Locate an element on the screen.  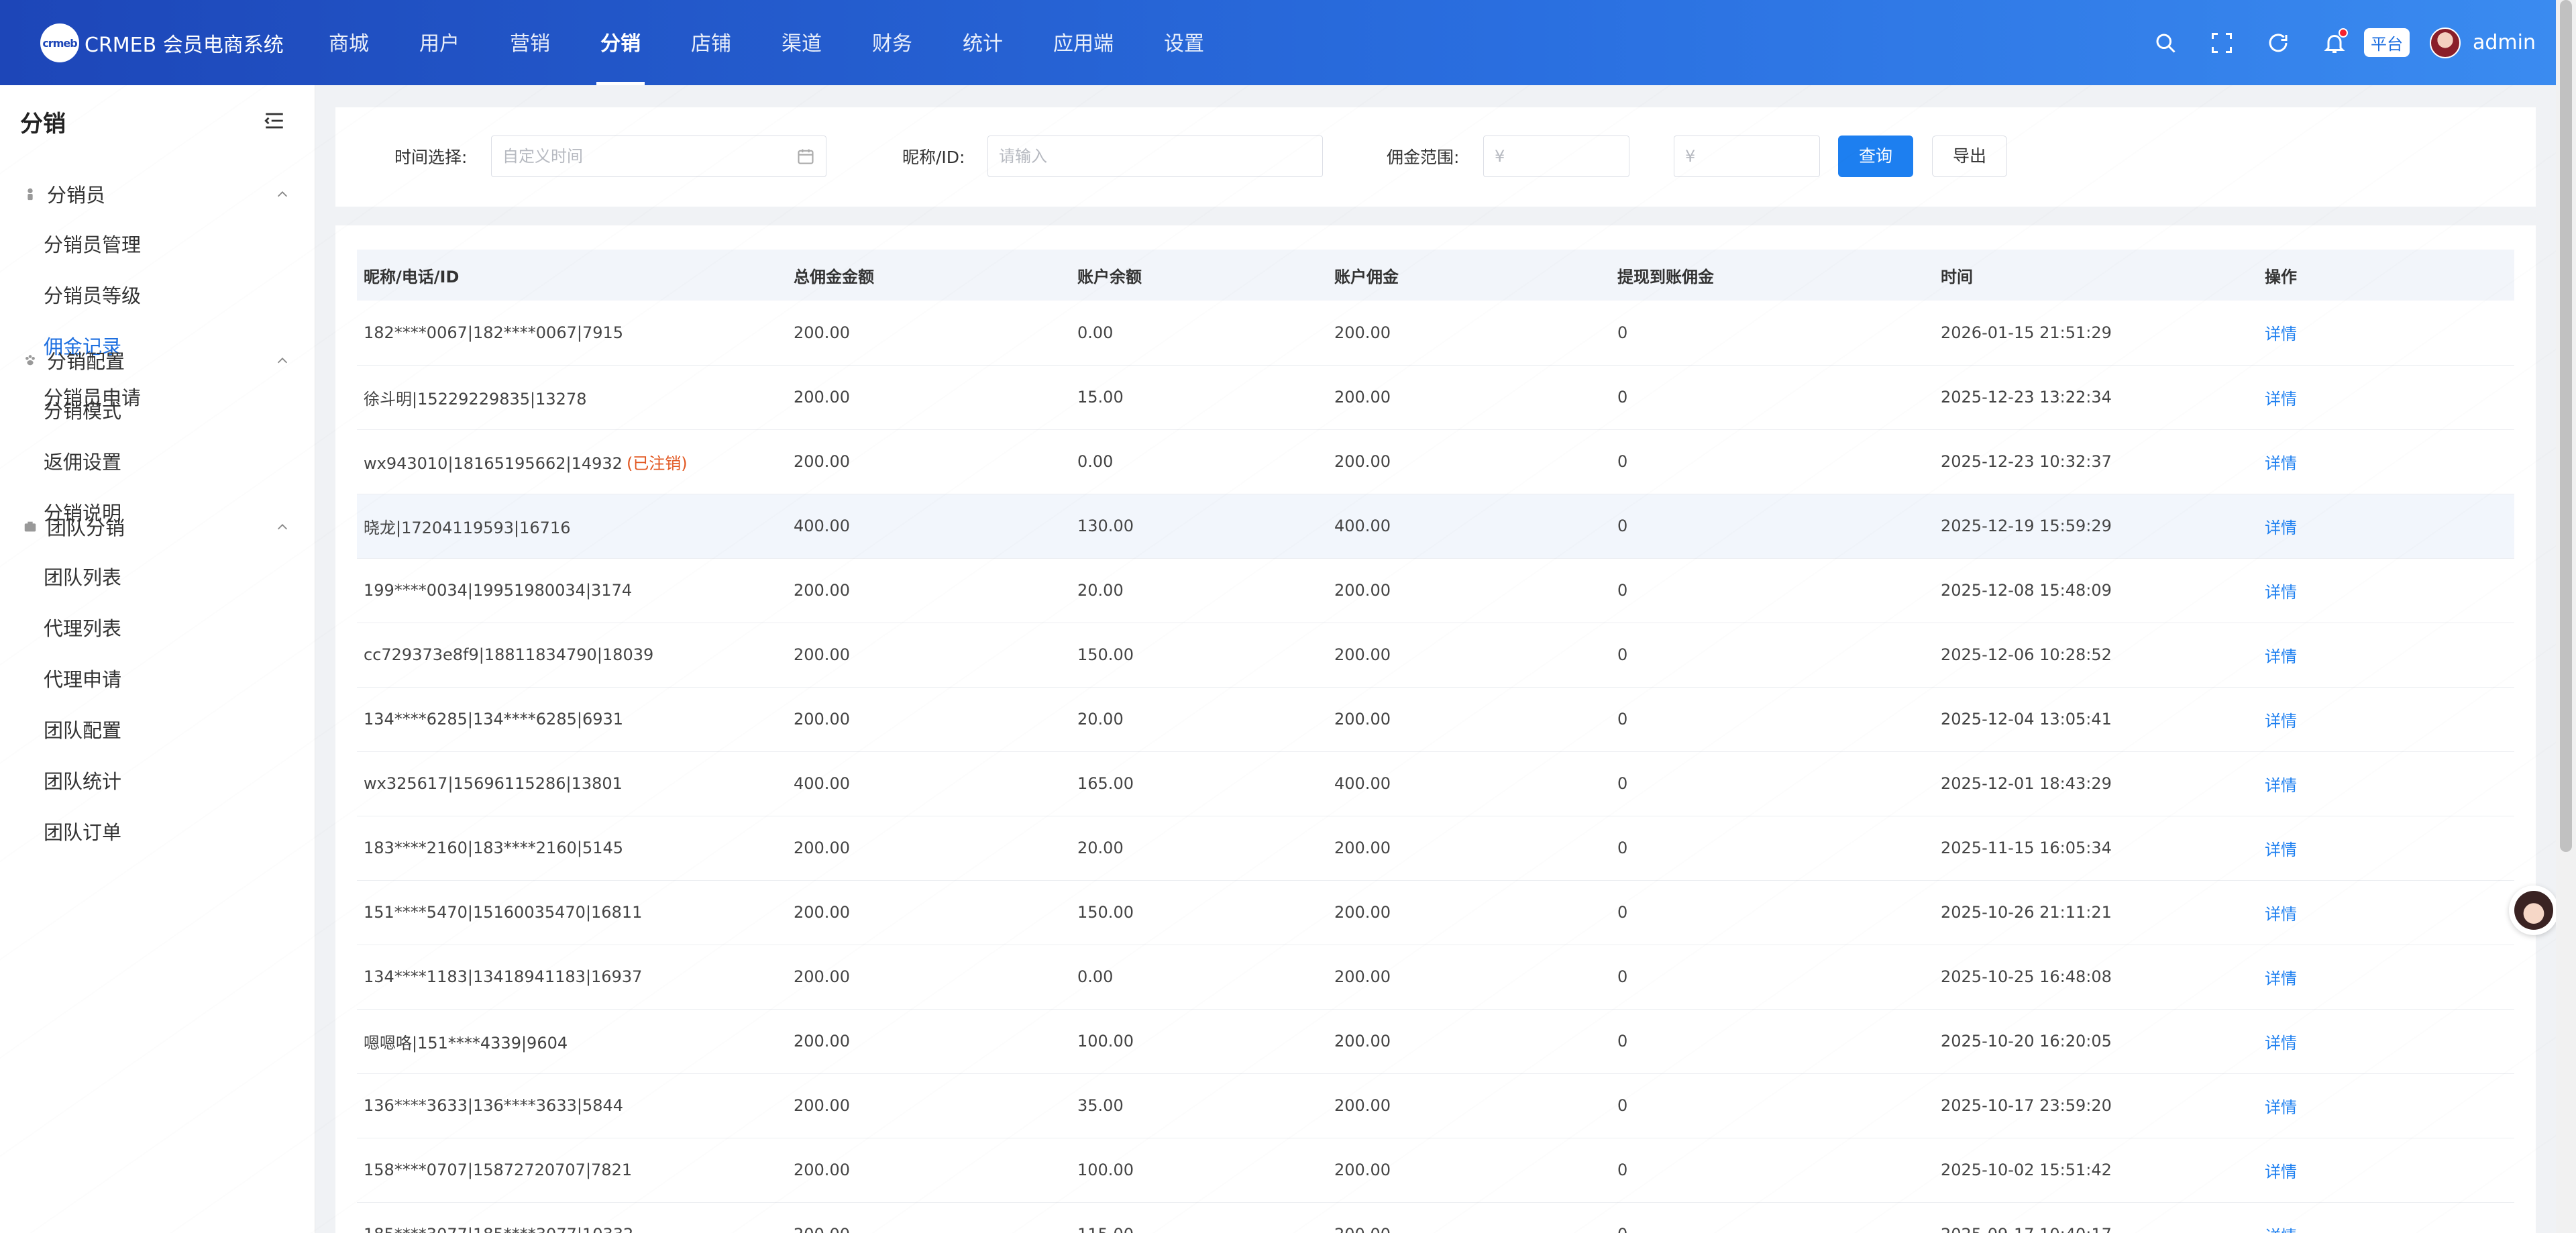
sidebar-item-agent-apply: 代理申请 is located at coordinates (116, 680).